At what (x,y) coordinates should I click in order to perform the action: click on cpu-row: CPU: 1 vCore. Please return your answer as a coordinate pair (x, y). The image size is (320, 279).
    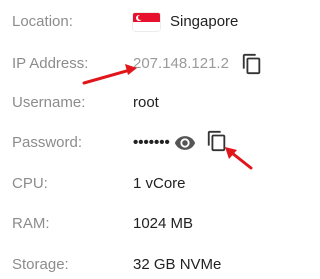
    Looking at the image, I should click on (142, 184).